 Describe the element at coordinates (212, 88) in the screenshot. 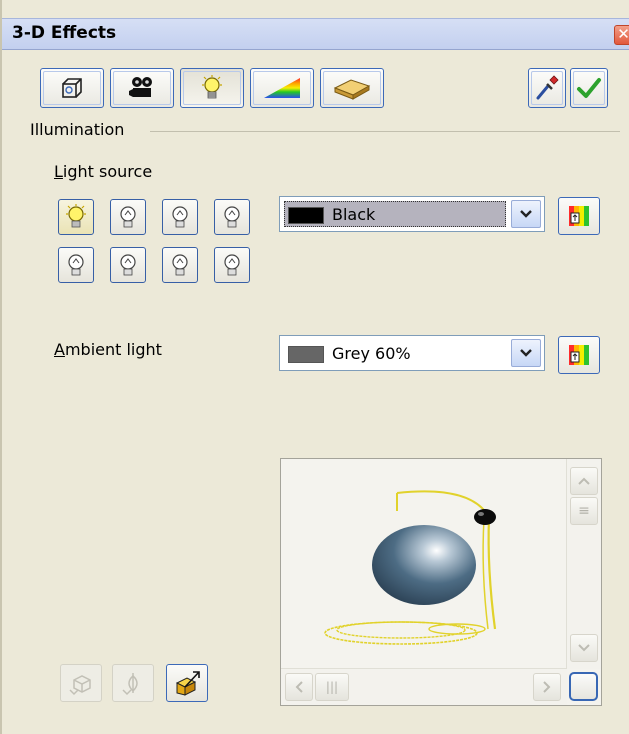

I see `illumination-button` at that location.